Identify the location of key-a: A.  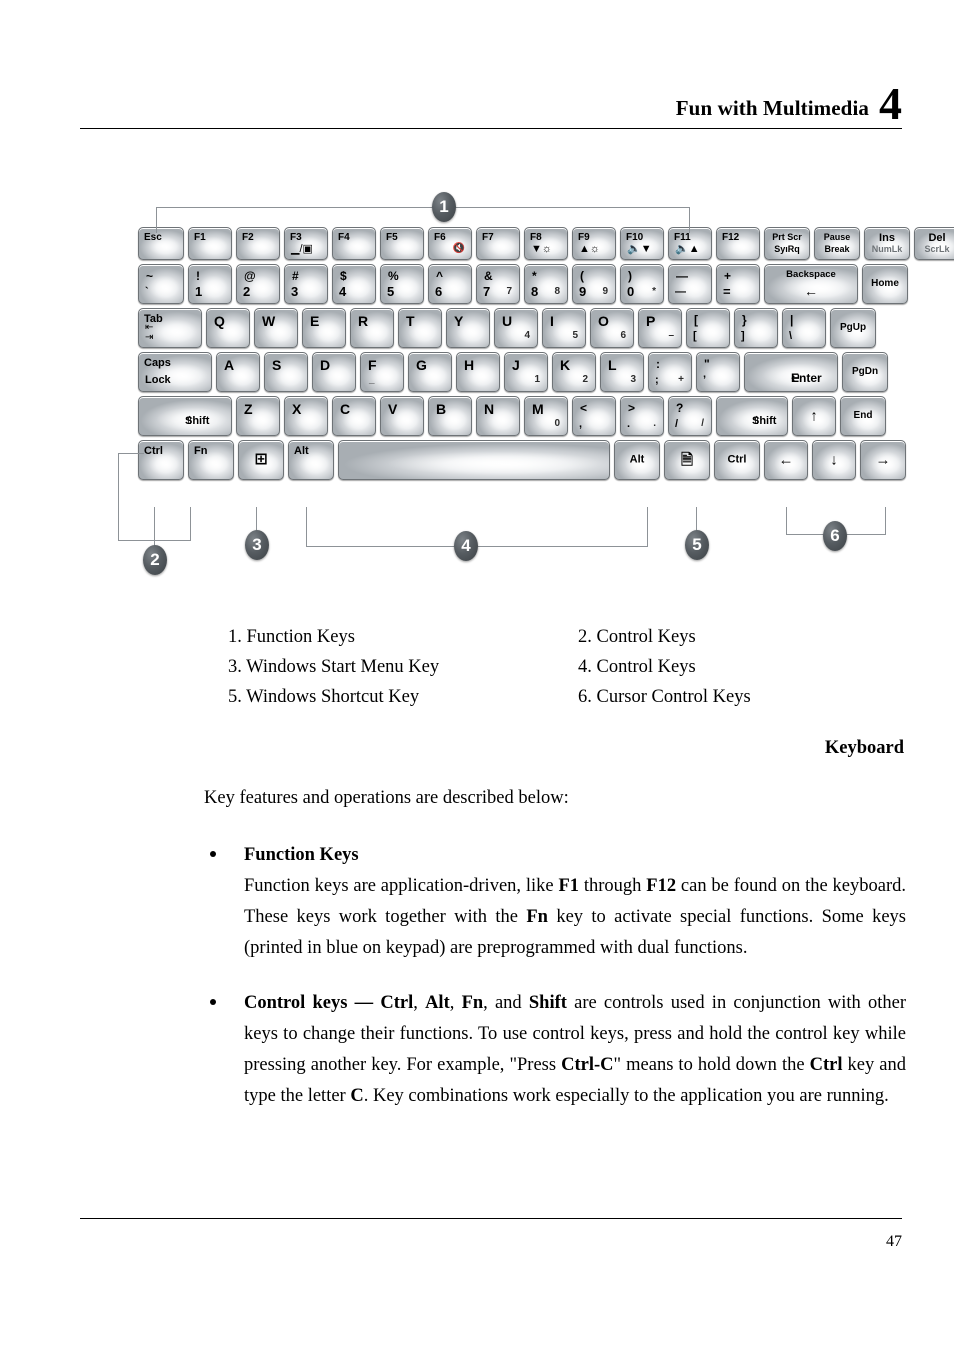
(238, 372).